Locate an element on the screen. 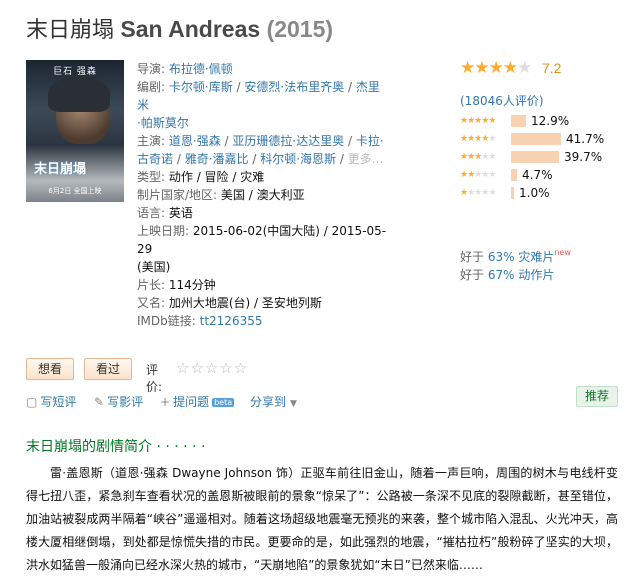 The height and width of the screenshot is (577, 644). country-value: 美国 / 澳大利亚 is located at coordinates (262, 195).